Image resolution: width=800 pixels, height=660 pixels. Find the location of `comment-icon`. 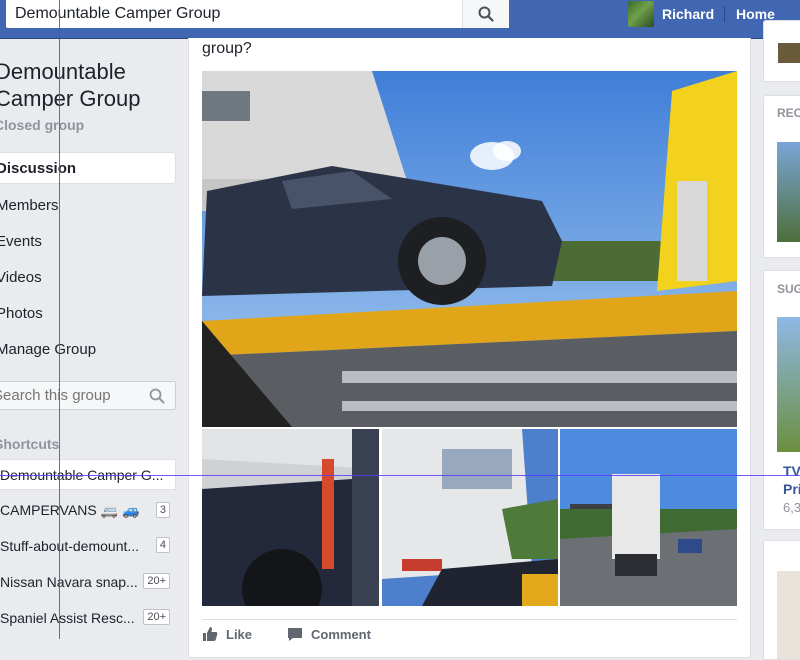

comment-icon is located at coordinates (295, 634).